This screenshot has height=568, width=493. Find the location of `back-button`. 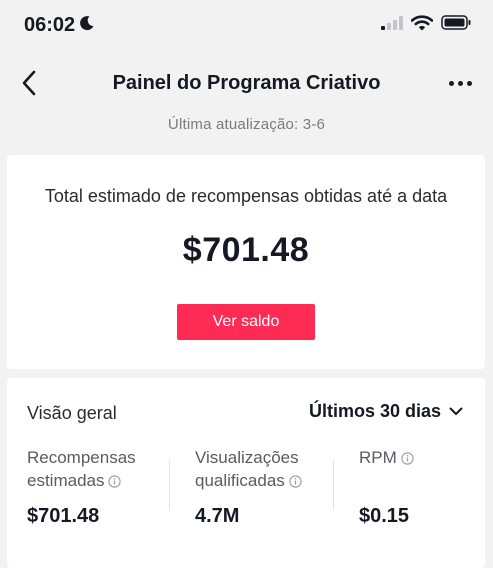

back-button is located at coordinates (29, 83).